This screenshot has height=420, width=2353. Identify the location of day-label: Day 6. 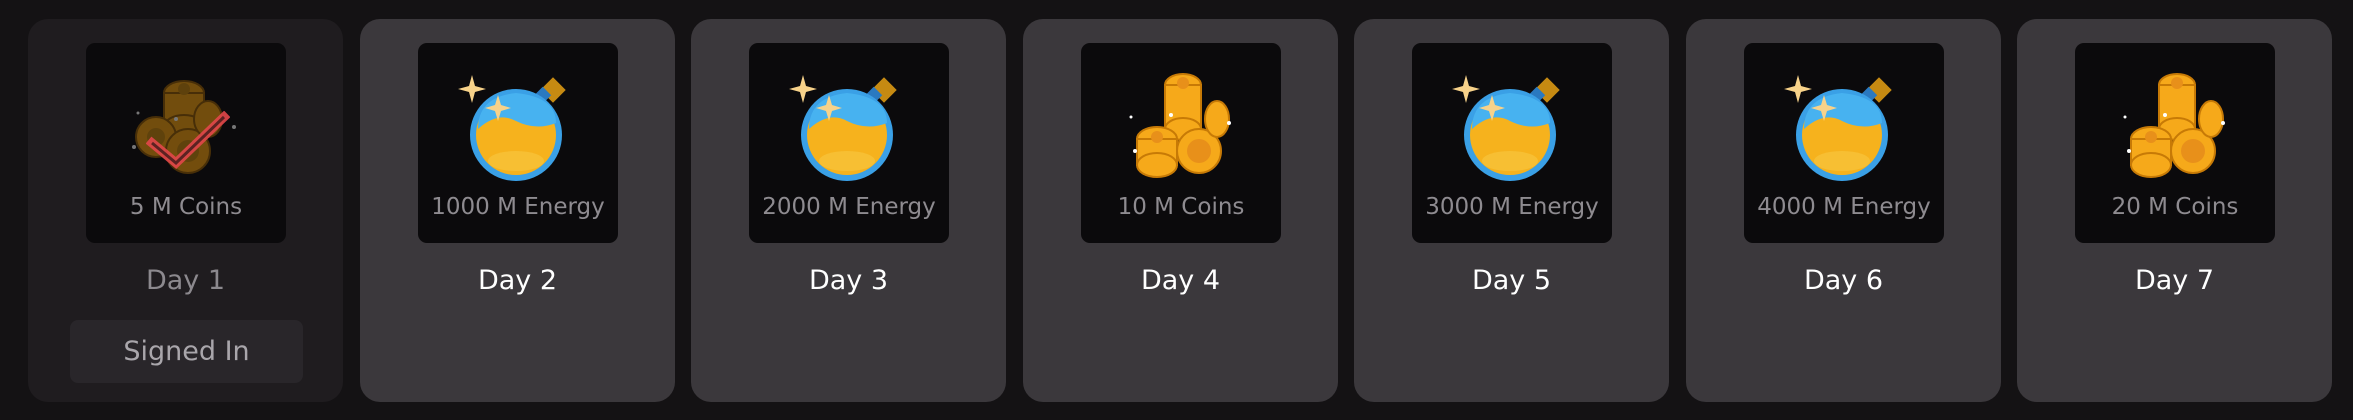
(1843, 280).